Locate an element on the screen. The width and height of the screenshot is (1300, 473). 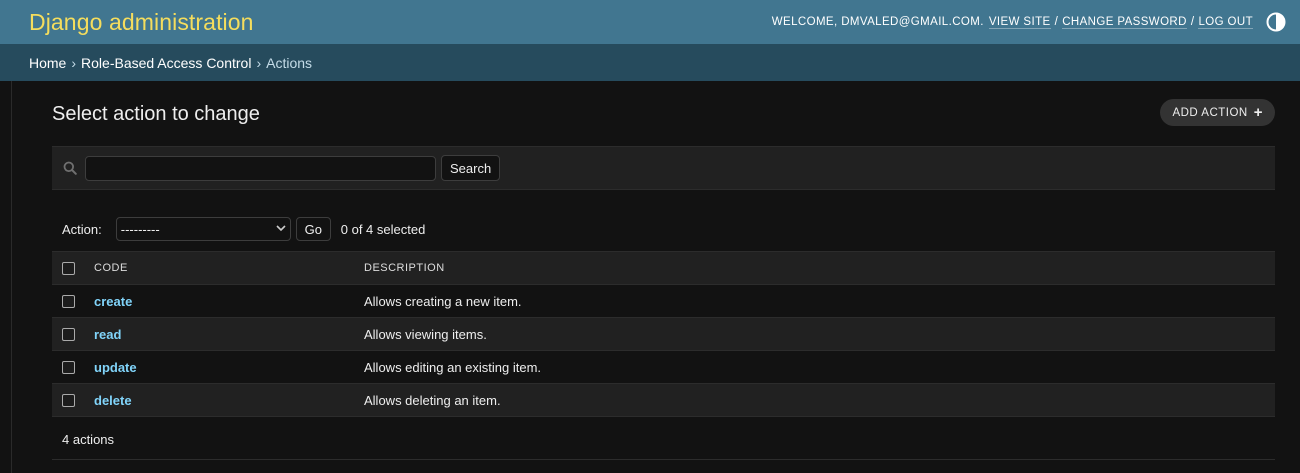
code-cell: delete is located at coordinates (229, 400).